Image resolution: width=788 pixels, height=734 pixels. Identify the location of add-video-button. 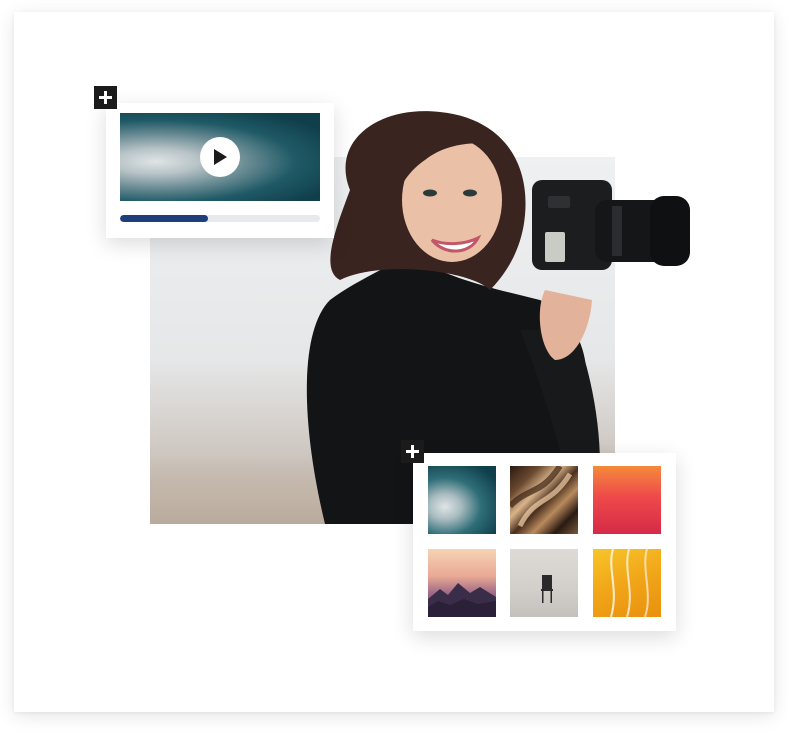
(105, 97).